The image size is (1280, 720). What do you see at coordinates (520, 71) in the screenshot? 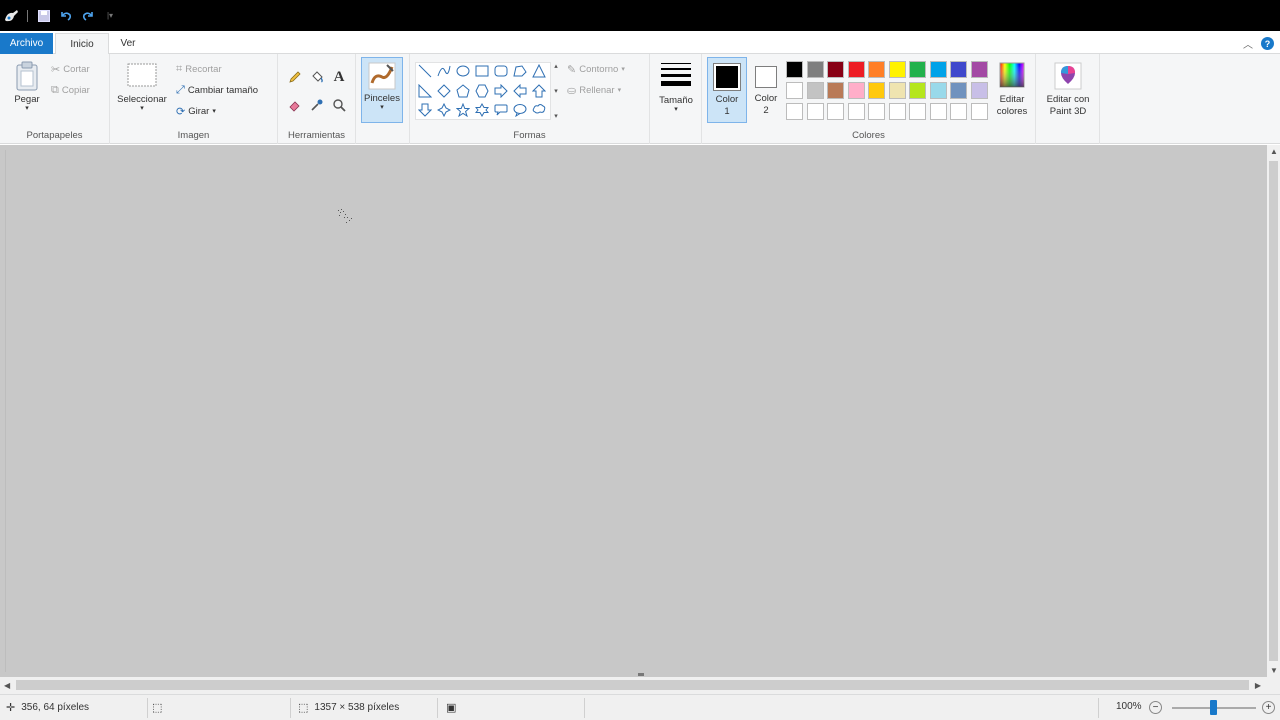
I see `polygon-shape-icon` at bounding box center [520, 71].